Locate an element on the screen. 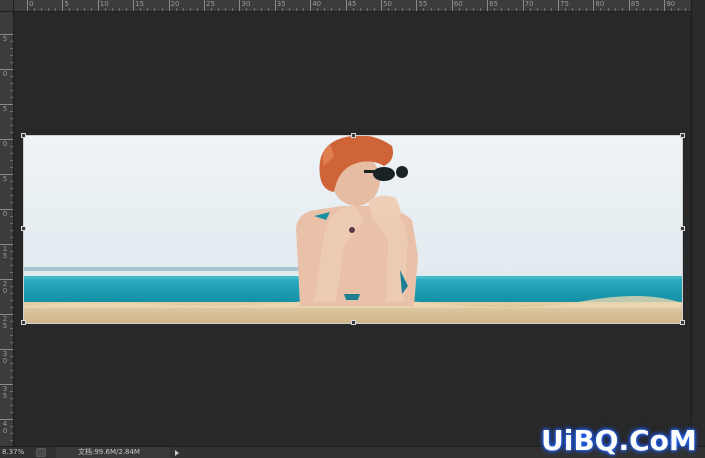 The image size is (705, 458). ruler-label: 10 is located at coordinates (104, 4).